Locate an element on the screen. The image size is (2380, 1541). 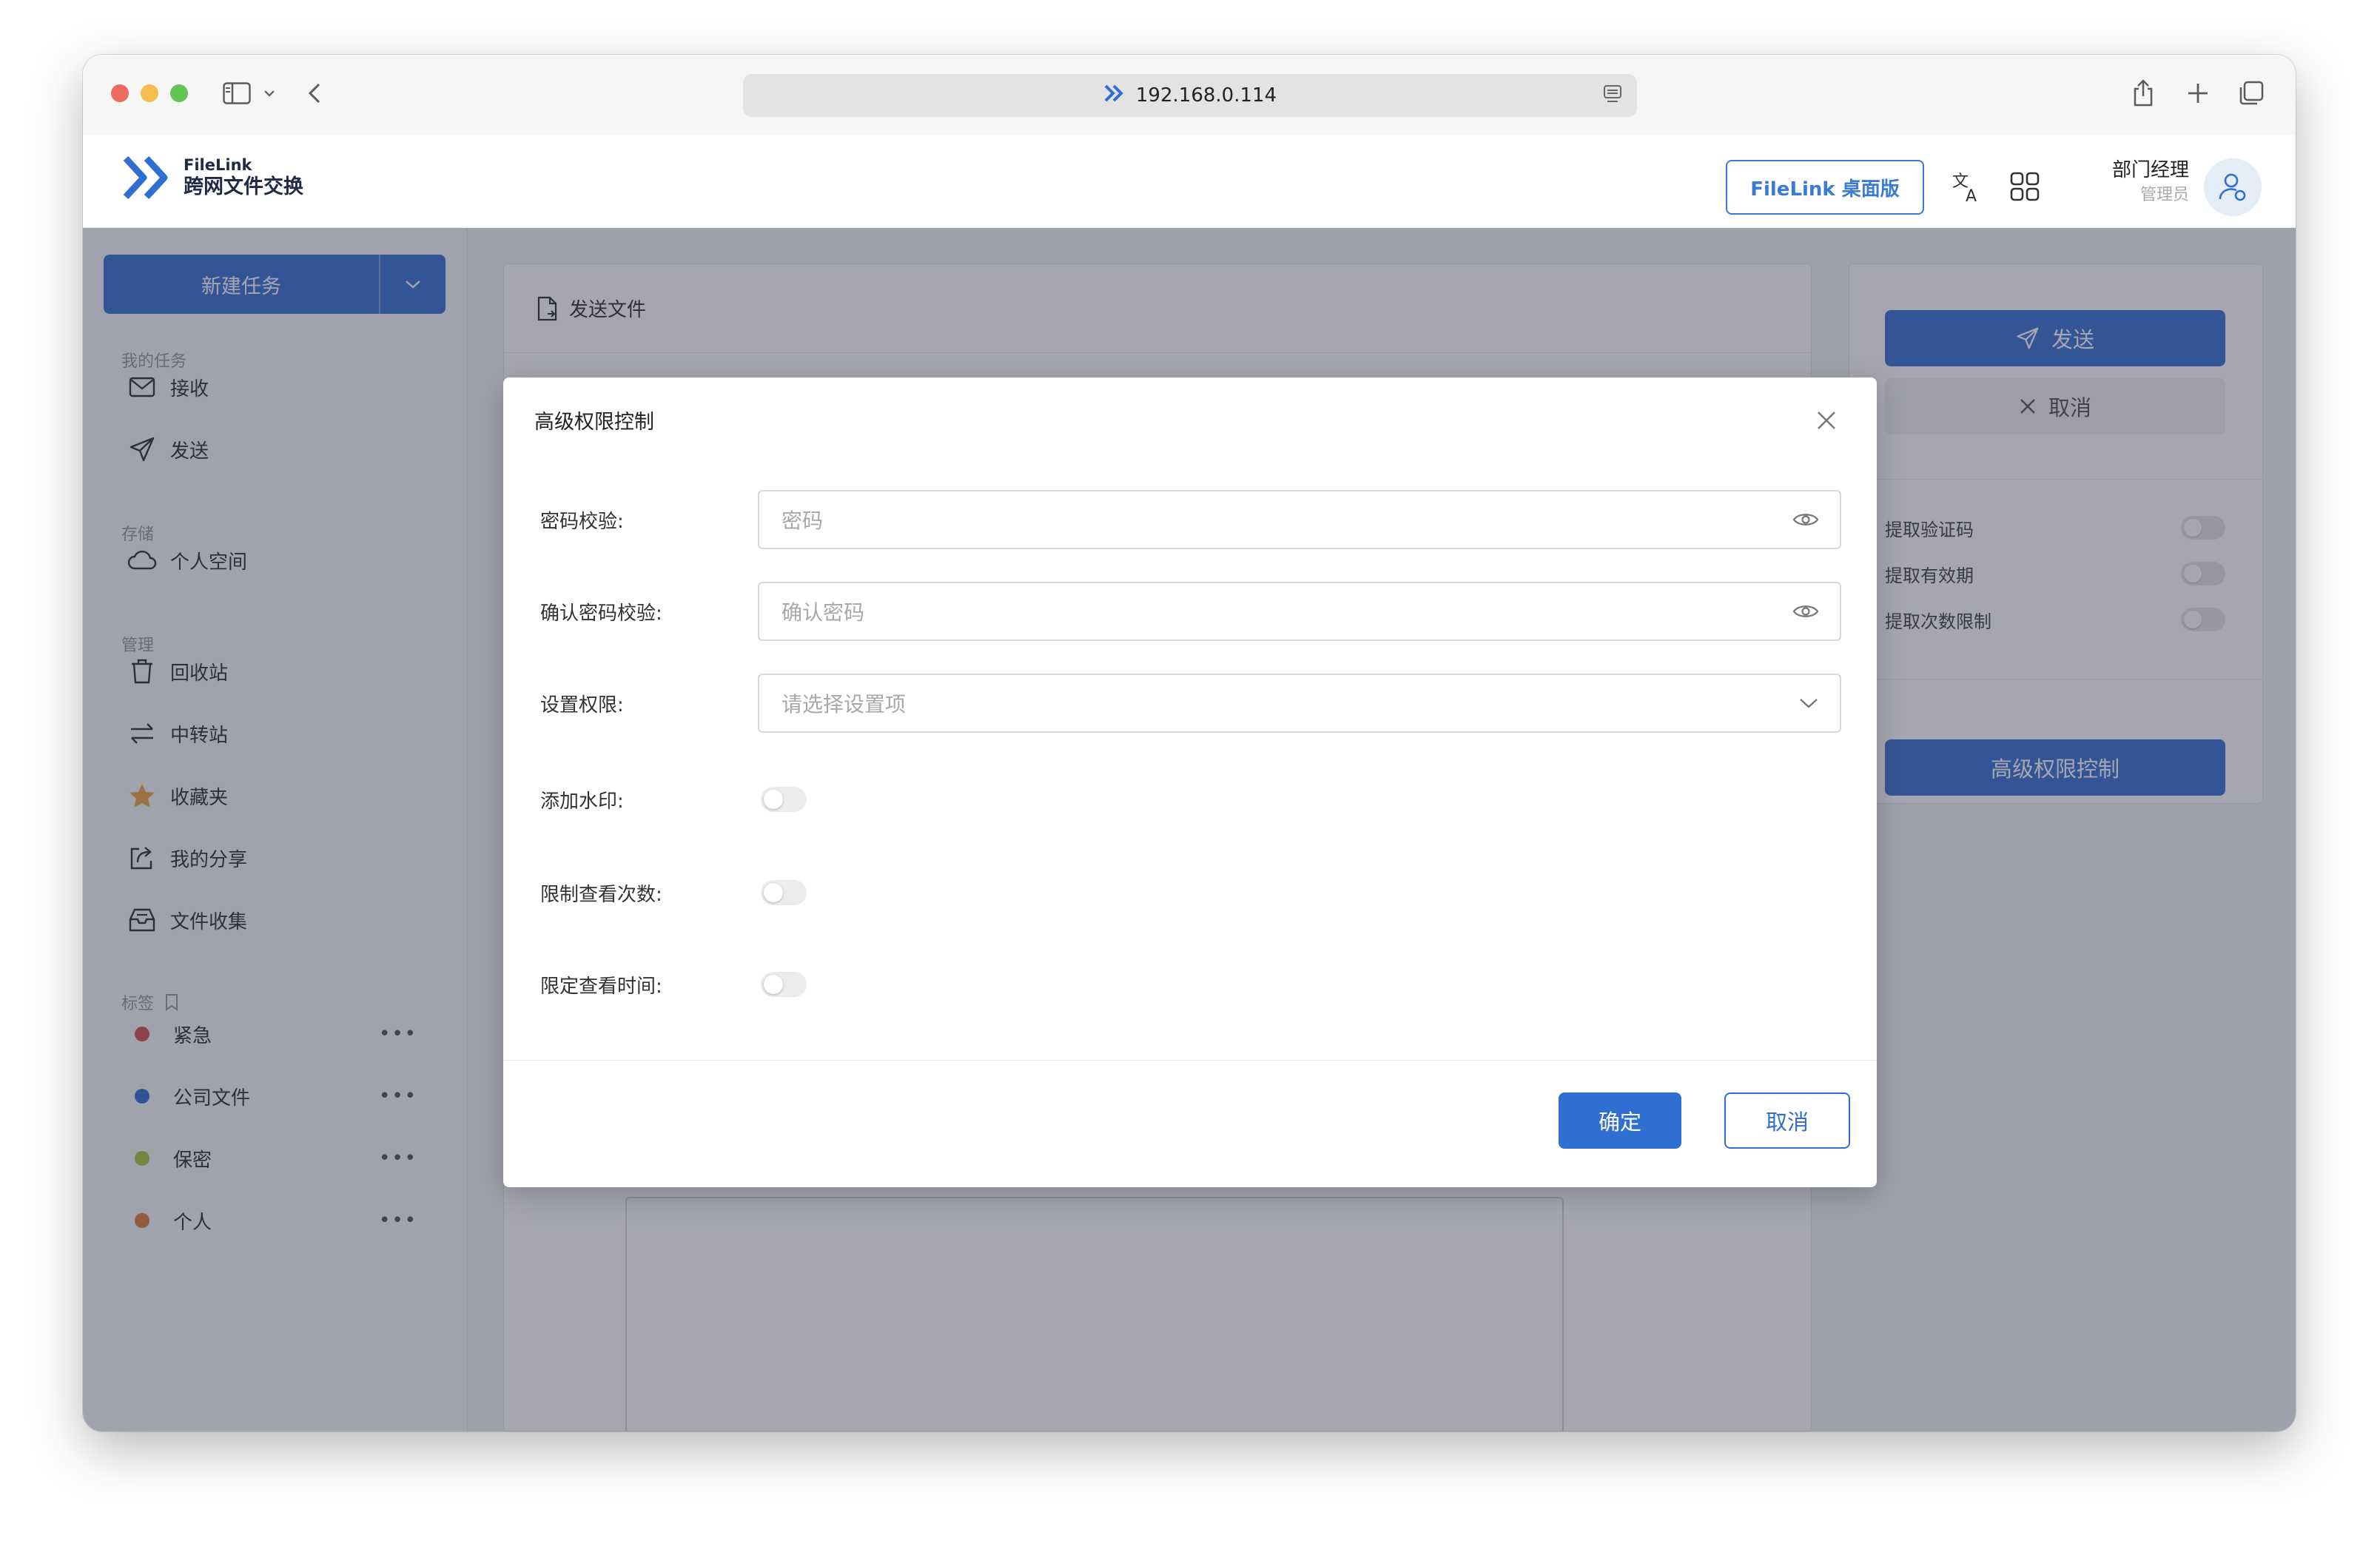
desktop-version-button: FileLink 桌面版 is located at coordinates (1825, 187).